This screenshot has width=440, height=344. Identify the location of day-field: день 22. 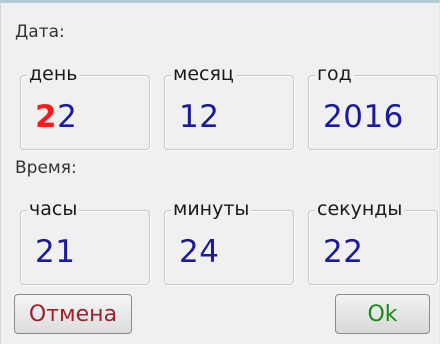
(85, 106).